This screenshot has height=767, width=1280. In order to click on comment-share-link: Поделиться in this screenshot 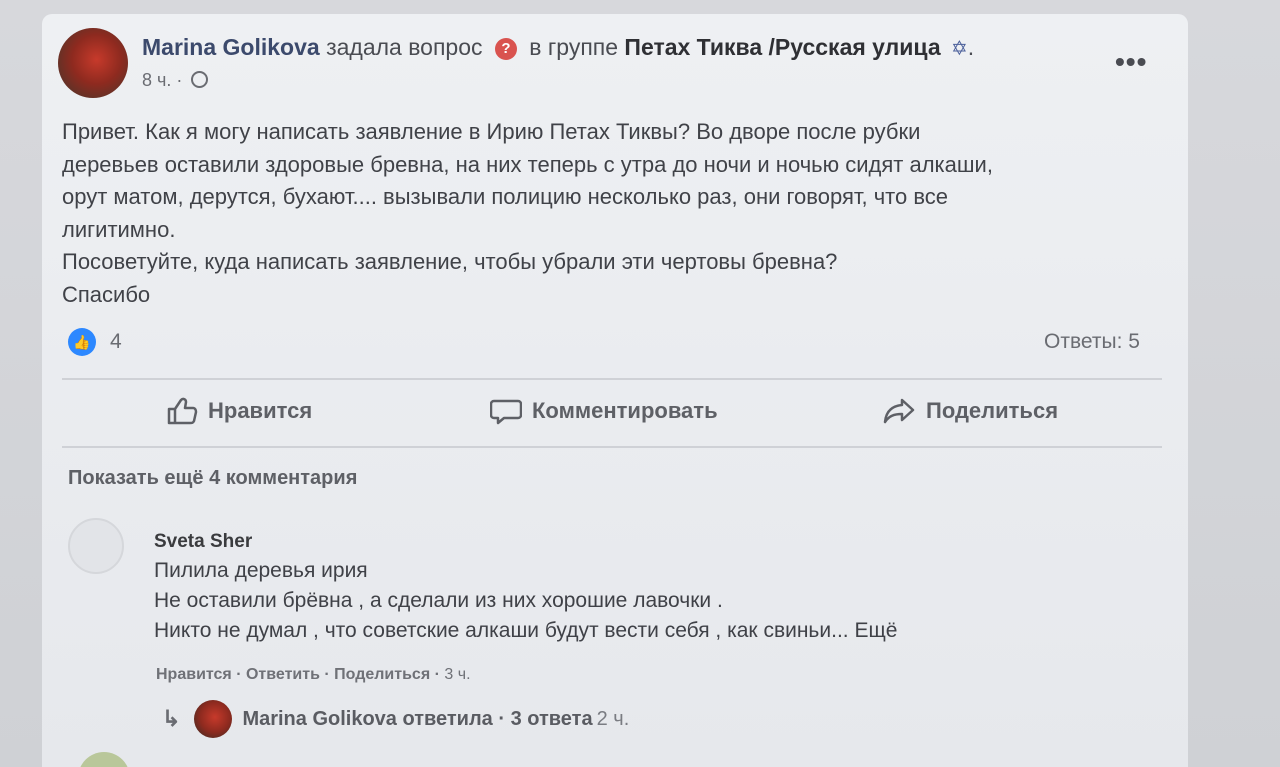, I will do `click(382, 674)`.